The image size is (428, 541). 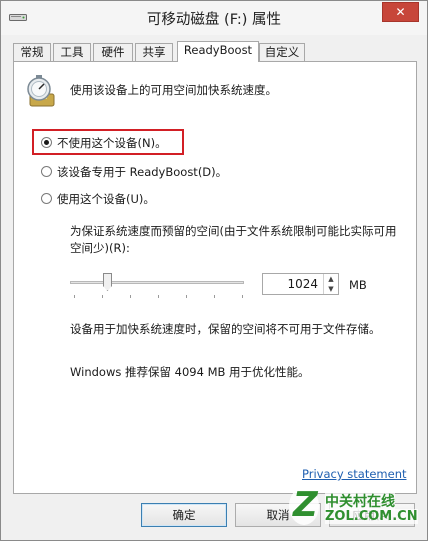 I want to click on title-bar: 可移动磁盘 (F:) 属性 ✕, so click(x=214, y=18).